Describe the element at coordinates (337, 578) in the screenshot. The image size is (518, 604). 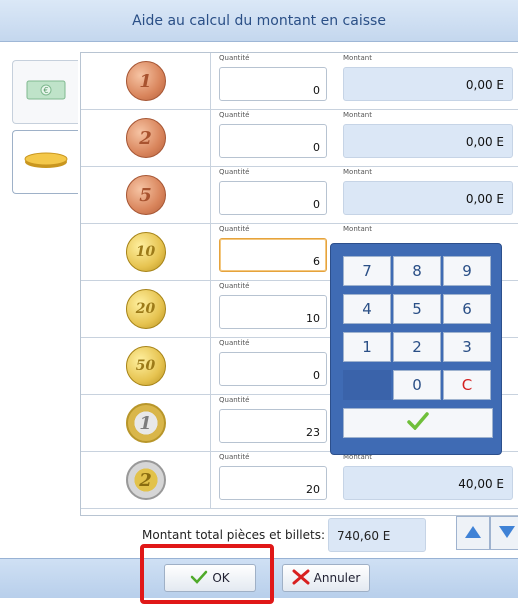
I see `cancel-button-label: Annuler` at that location.